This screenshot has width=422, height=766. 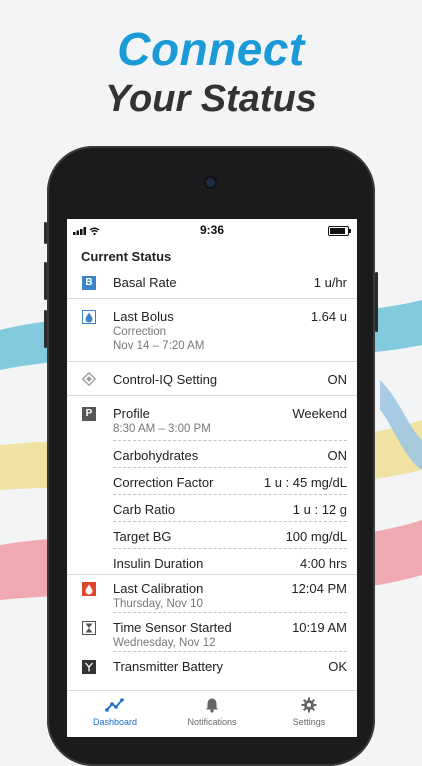 What do you see at coordinates (45, 281) in the screenshot?
I see `phone-volume-up` at bounding box center [45, 281].